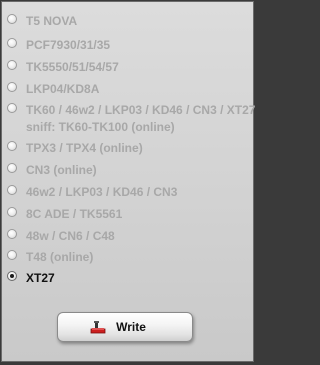 The height and width of the screenshot is (365, 320). I want to click on option-label: LKP04/KD8A, so click(63, 89).